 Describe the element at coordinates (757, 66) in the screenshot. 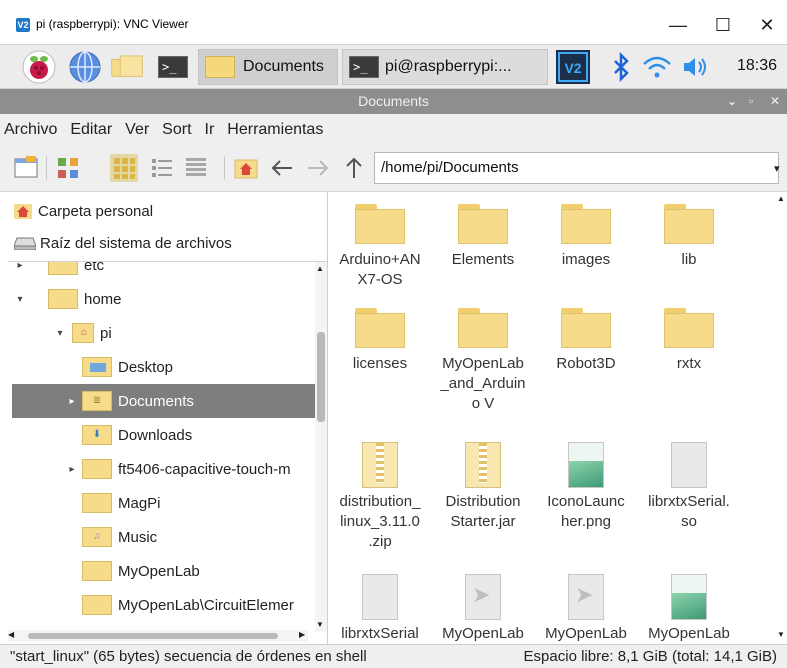

I see `clock: 18:36` at that location.